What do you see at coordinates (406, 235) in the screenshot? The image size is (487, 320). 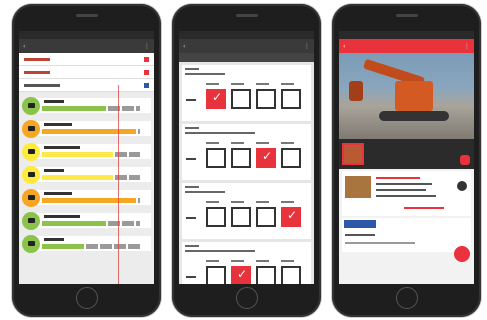 I see `log-card` at bounding box center [406, 235].